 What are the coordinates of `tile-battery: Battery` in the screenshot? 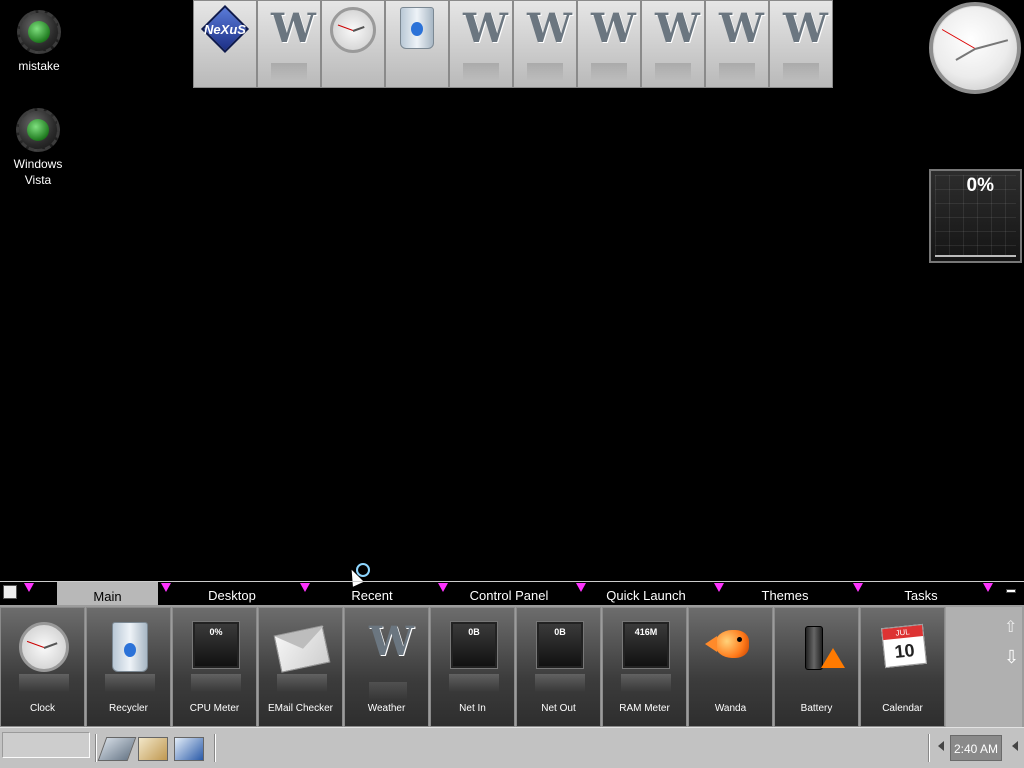 It's located at (816, 667).